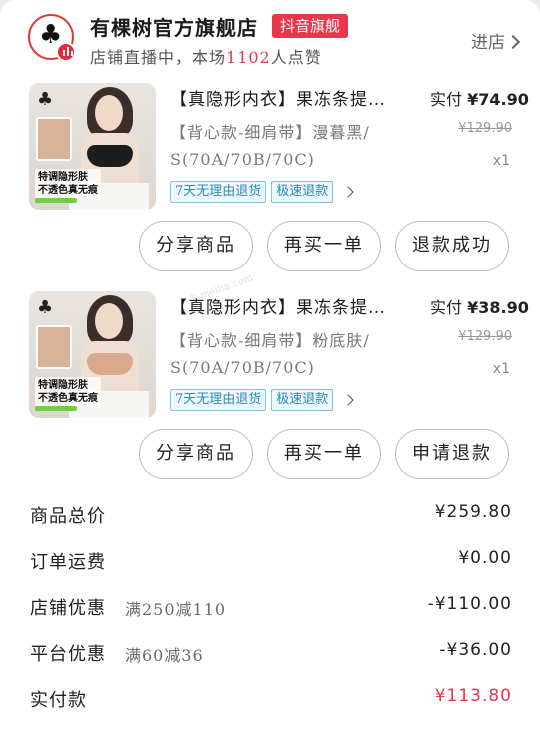 Image resolution: width=540 pixels, height=729 pixels. I want to click on shop-live-status: 店铺直播中，本场1102人点赞, so click(206, 56).